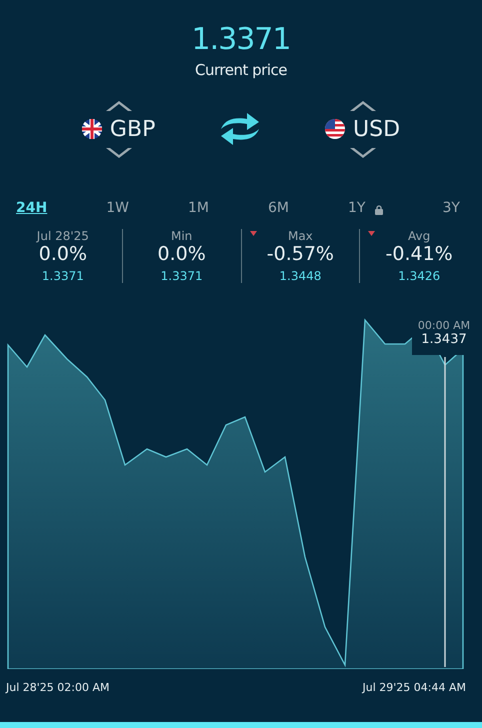 Image resolution: width=482 pixels, height=728 pixels. I want to click on stat-label: Avg, so click(419, 236).